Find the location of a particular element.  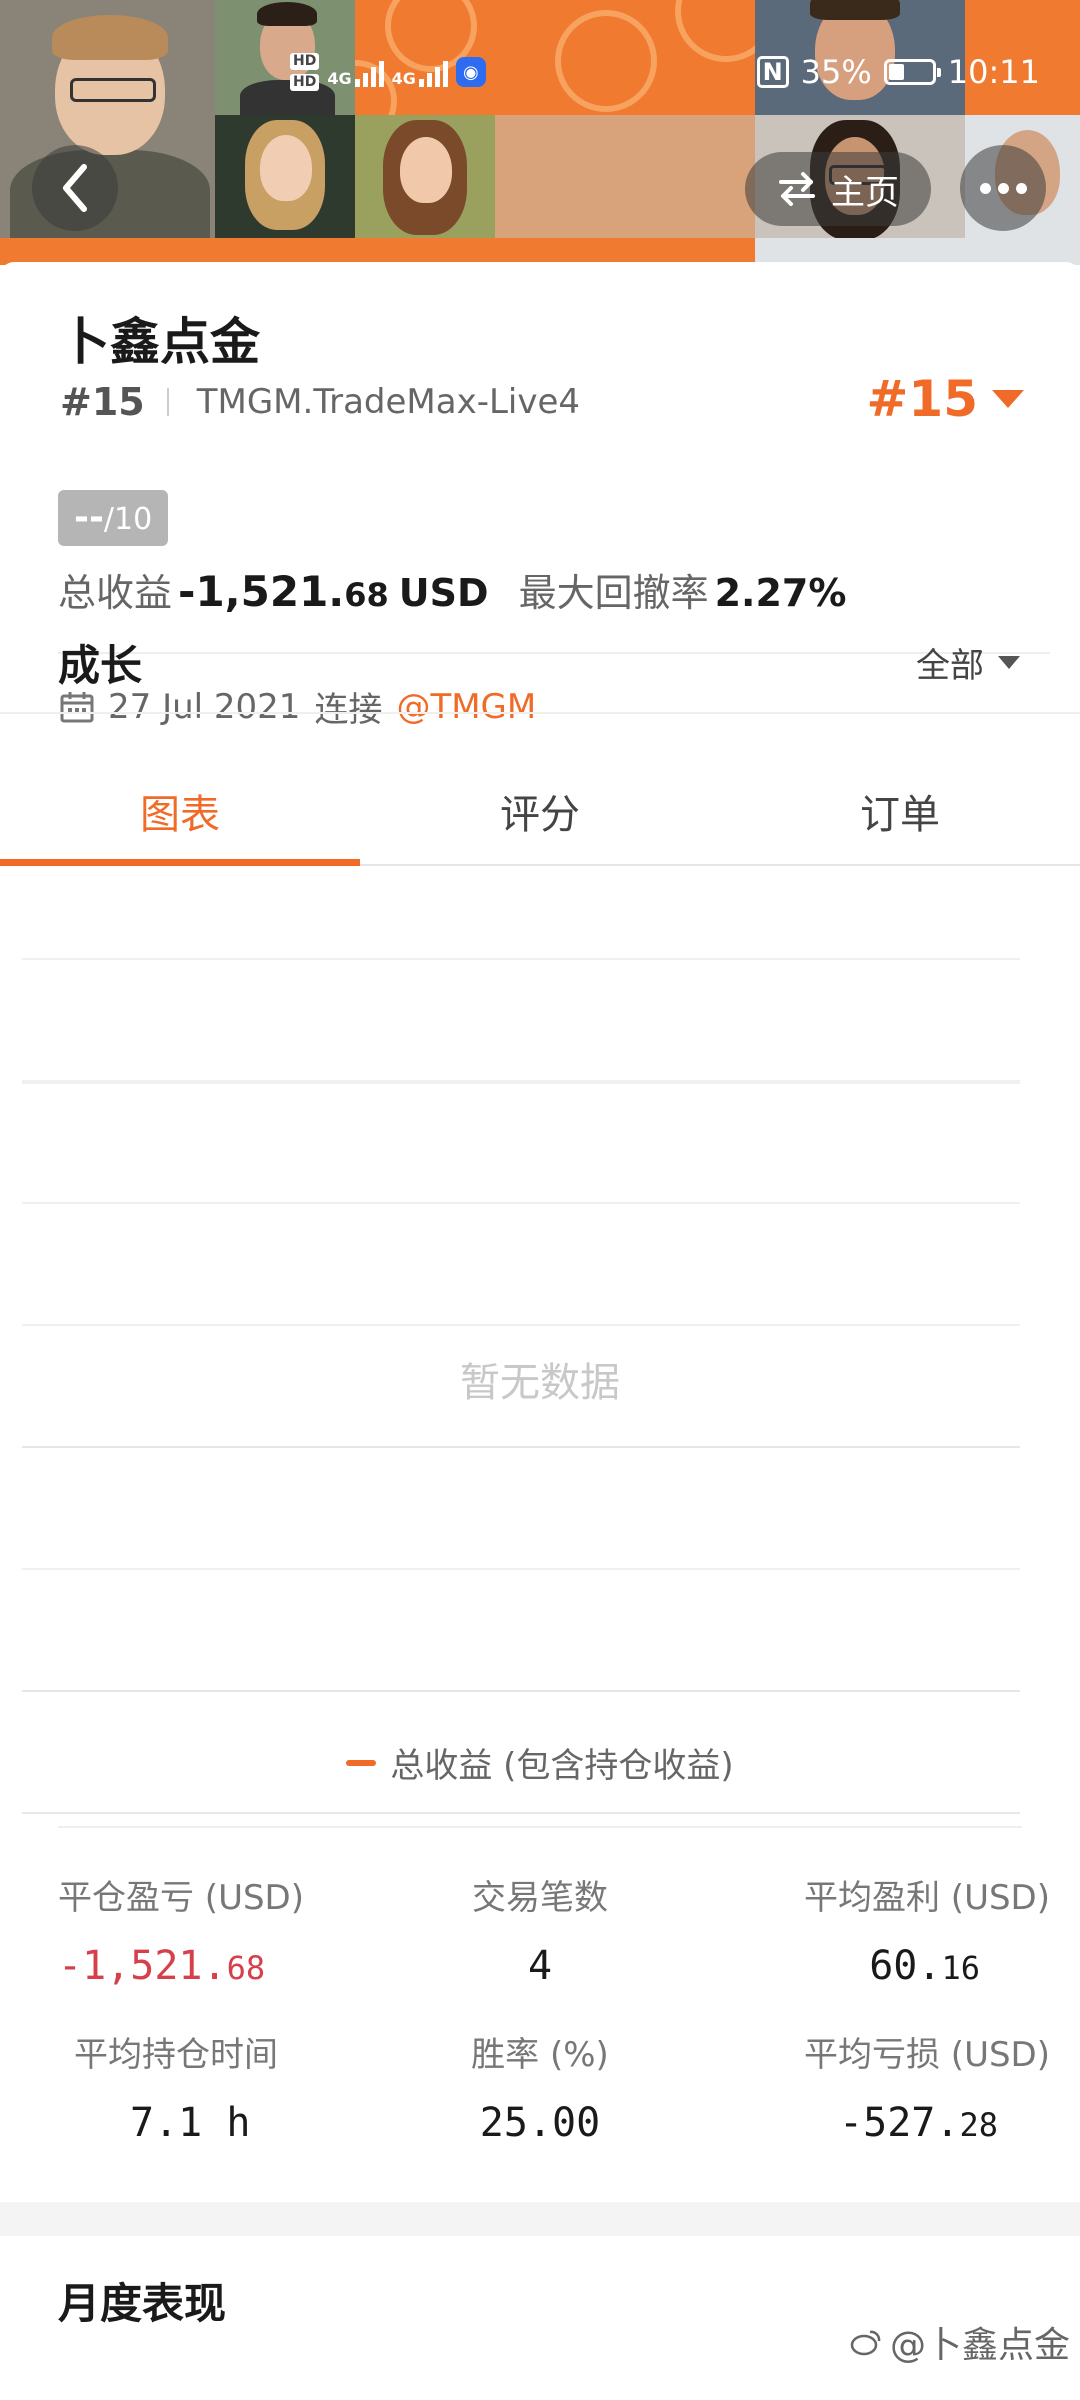

watermark-text: @卜鑫点金 is located at coordinates (979, 2345).